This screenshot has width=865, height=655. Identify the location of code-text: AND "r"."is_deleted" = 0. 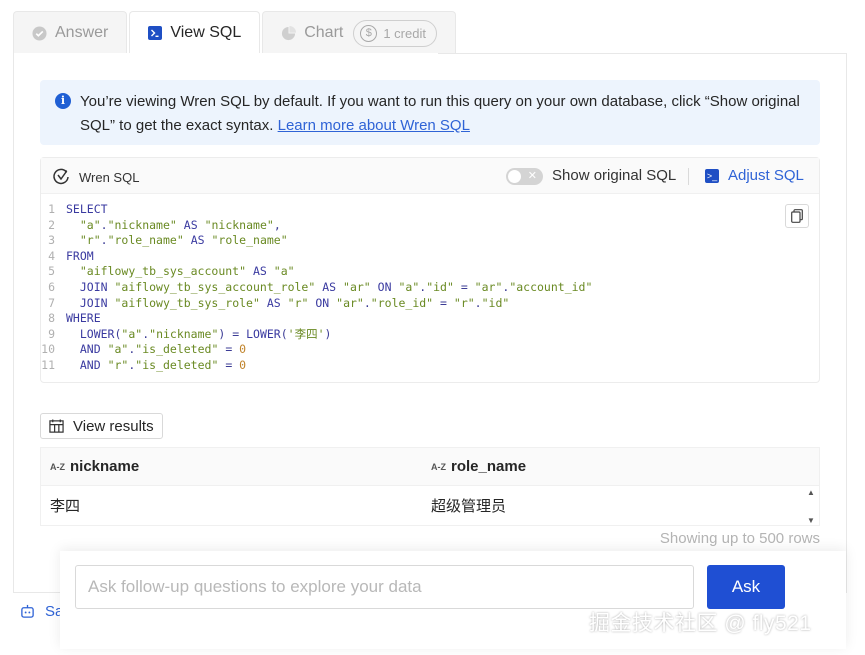
(163, 364).